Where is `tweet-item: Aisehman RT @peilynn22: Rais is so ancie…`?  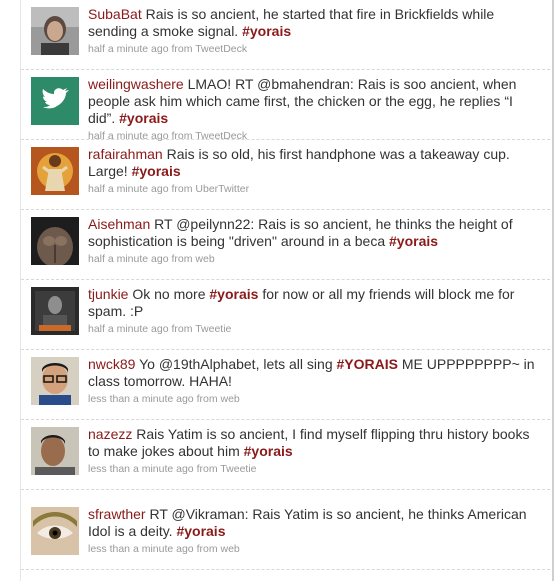 tweet-item: Aisehman RT @peilynn22: Rais is so ancie… is located at coordinates (287, 245).